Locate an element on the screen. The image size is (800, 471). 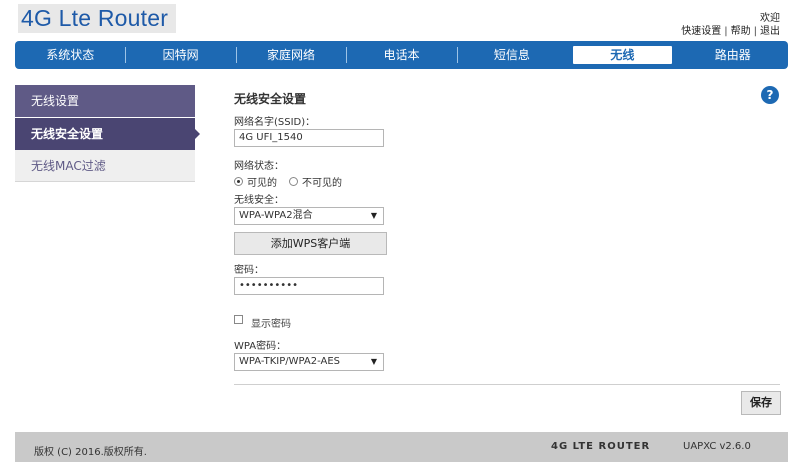
version-text: UAPXC v2.6.0 is located at coordinates (717, 446).